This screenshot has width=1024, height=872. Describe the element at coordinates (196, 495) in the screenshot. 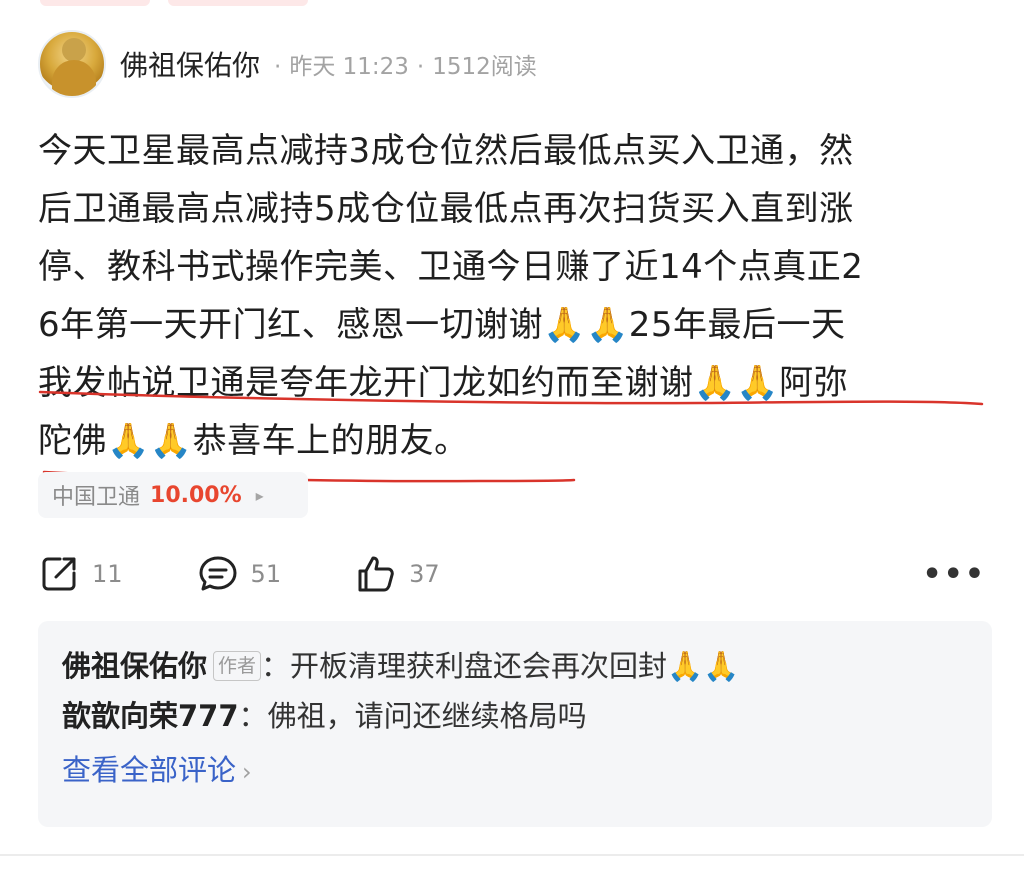

I see `stock-change: 10.00%` at that location.